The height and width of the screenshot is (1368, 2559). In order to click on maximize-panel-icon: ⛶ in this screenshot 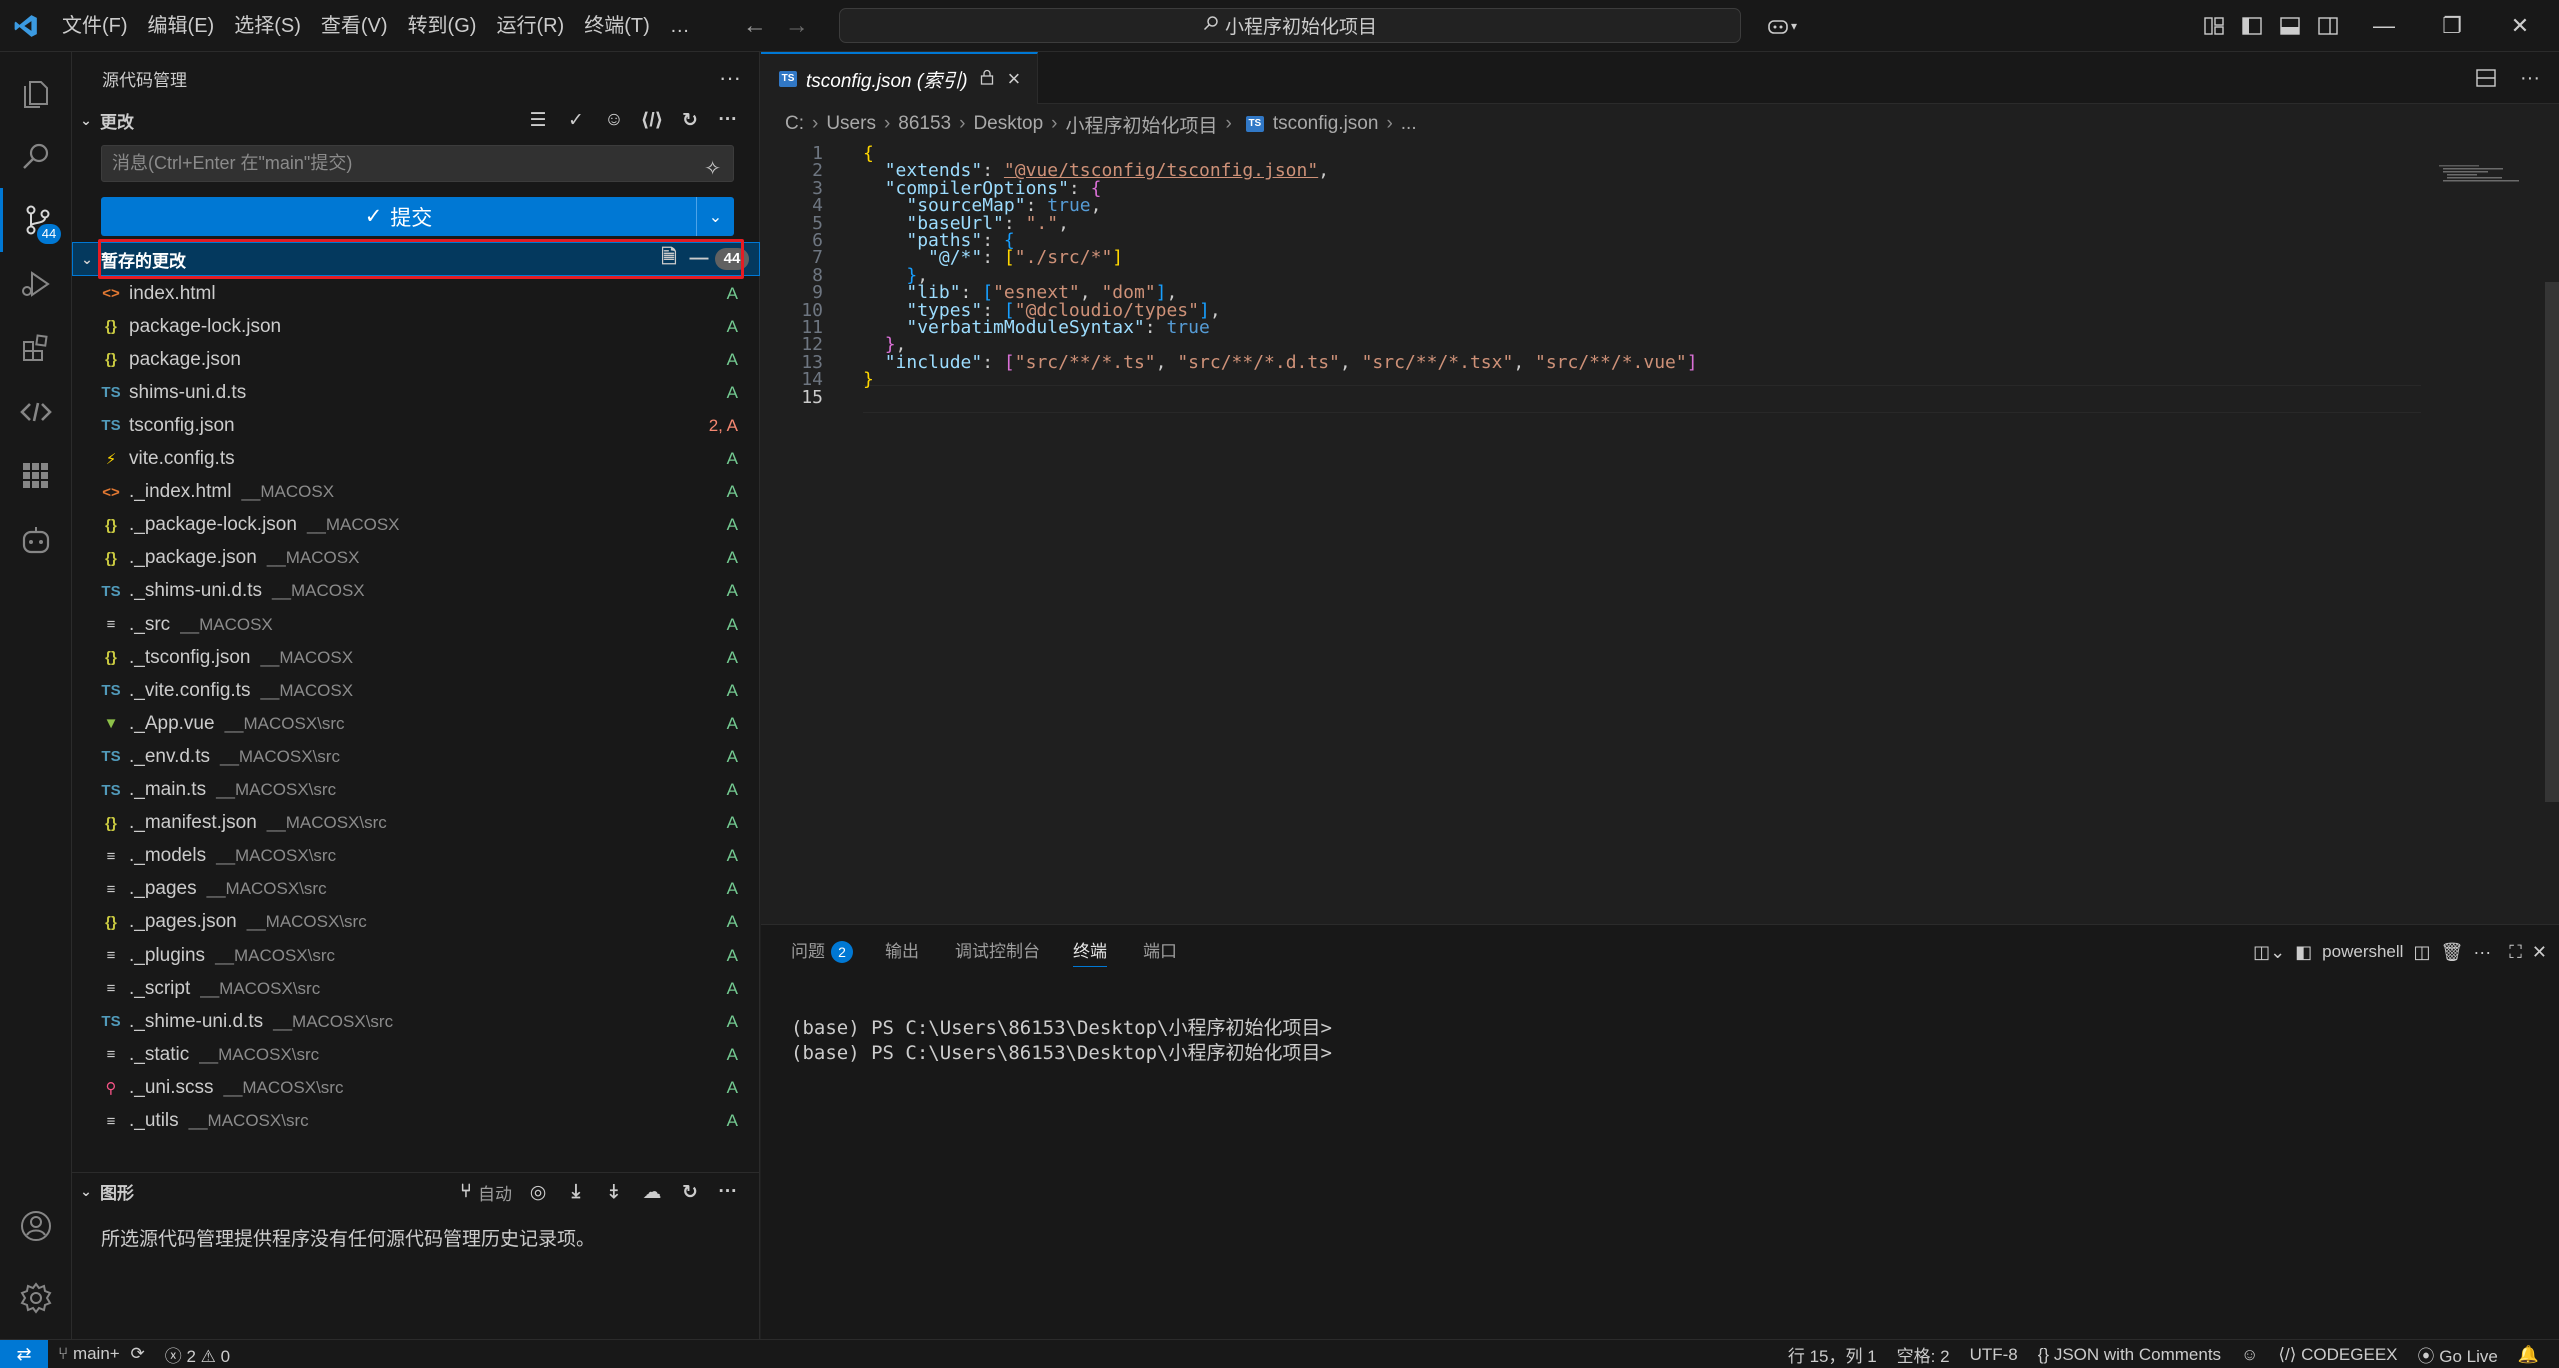, I will do `click(2515, 952)`.